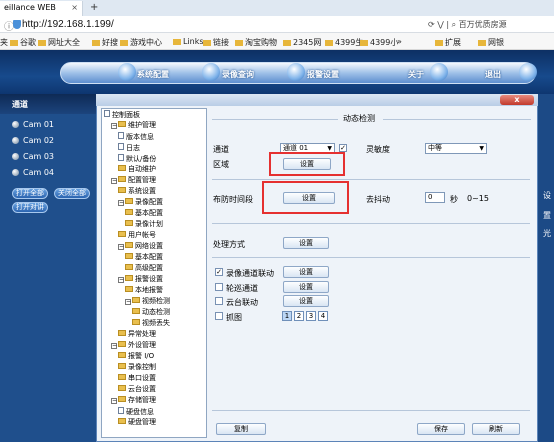 This screenshot has width=554, height=442. I want to click on bookmark-item: 4399小, so click(379, 42).